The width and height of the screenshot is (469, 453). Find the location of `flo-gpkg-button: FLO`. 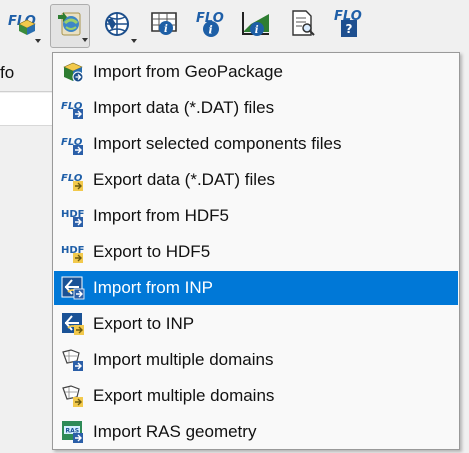

flo-gpkg-button: FLO is located at coordinates (22, 26).